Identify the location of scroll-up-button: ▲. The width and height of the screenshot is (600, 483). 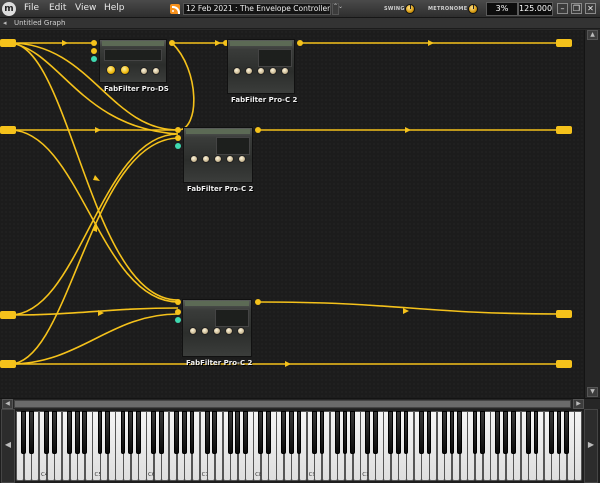
(592, 35).